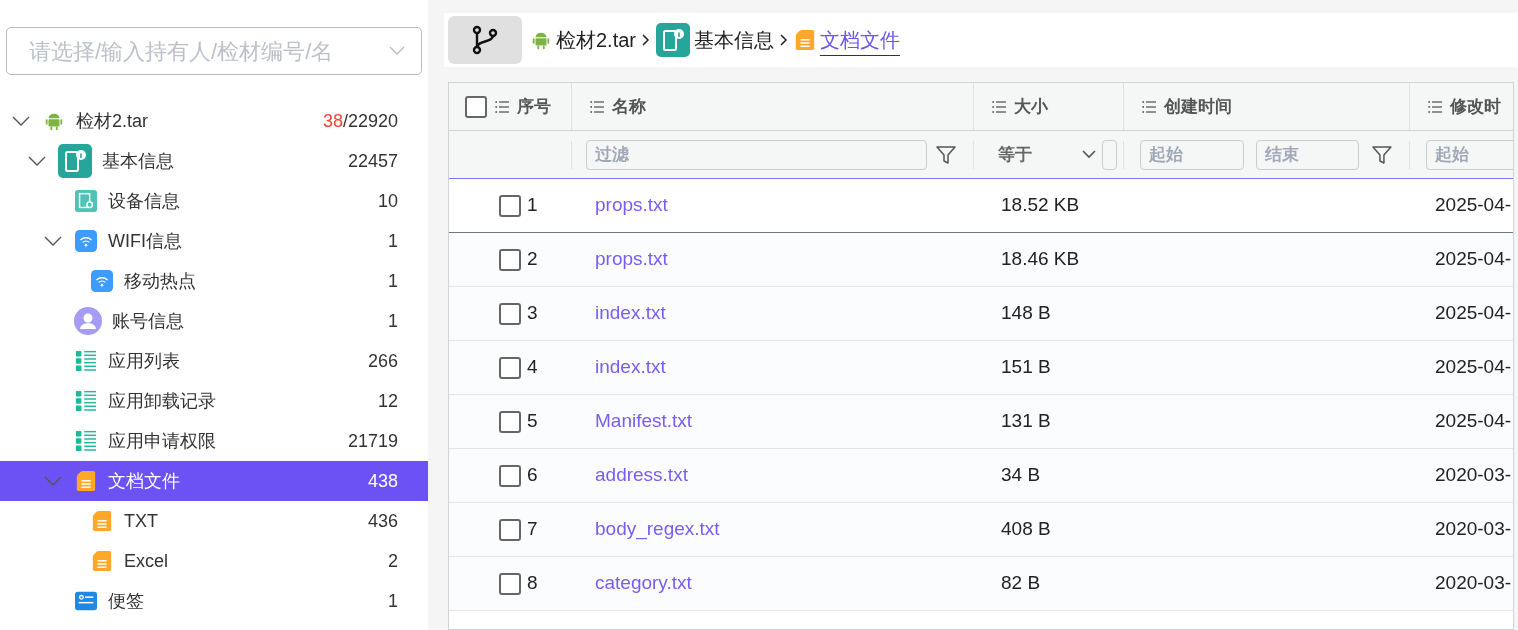  Describe the element at coordinates (860, 40) in the screenshot. I see `breadcrumb-link: 文档文件` at that location.